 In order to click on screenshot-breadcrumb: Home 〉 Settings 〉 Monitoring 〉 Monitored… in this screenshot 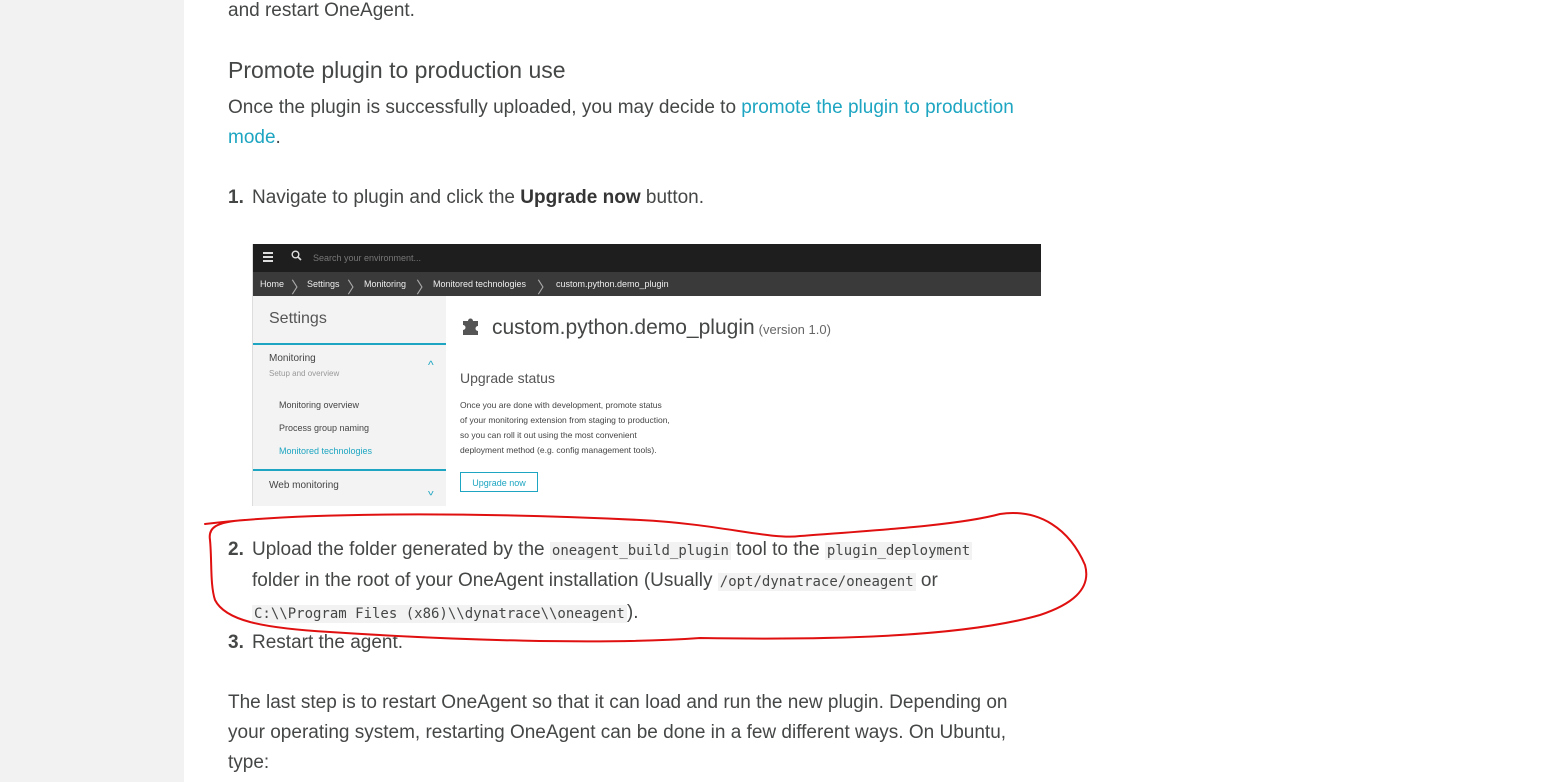, I will do `click(647, 284)`.